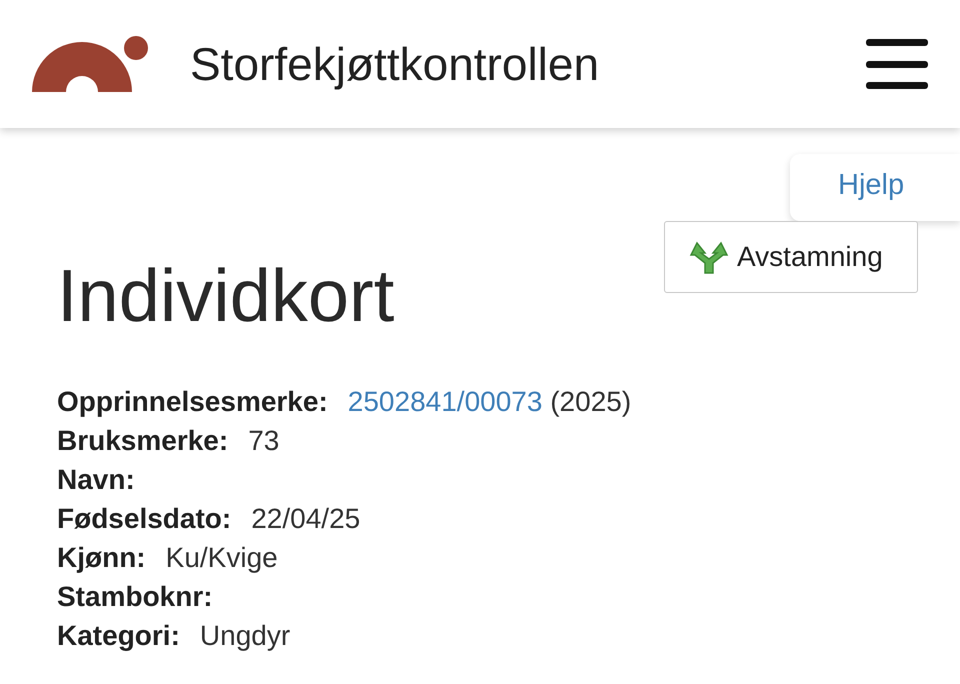 Image resolution: width=960 pixels, height=684 pixels. Describe the element at coordinates (791, 257) in the screenshot. I see `pedigree-button: Avstamning` at that location.